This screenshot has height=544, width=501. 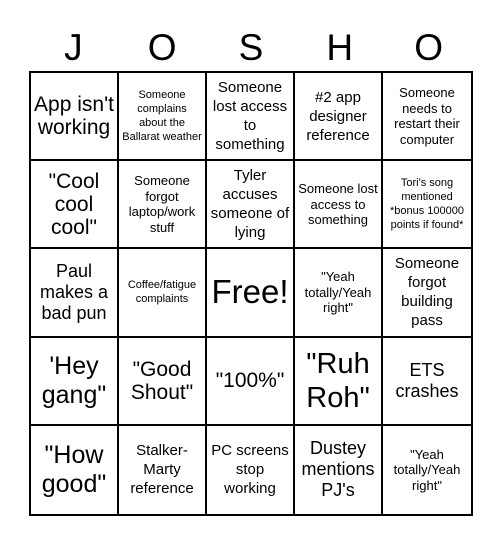 I want to click on bingo-cell: "100%", so click(x=251, y=381).